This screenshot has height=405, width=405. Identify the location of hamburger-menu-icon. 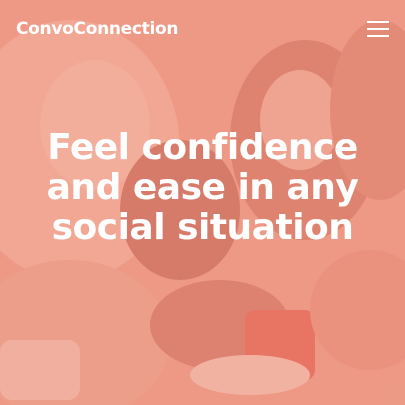
(378, 29).